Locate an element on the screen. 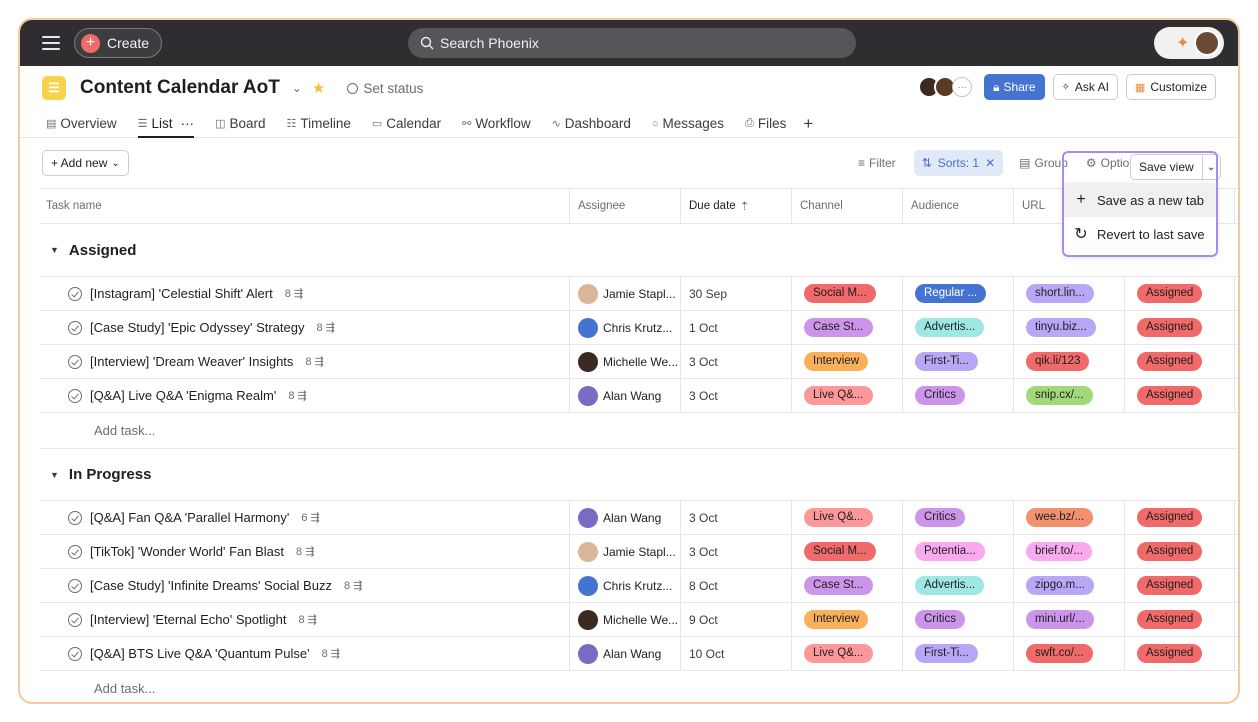 This screenshot has height=722, width=1258. tab-timeline: ☷ Timeline is located at coordinates (319, 124).